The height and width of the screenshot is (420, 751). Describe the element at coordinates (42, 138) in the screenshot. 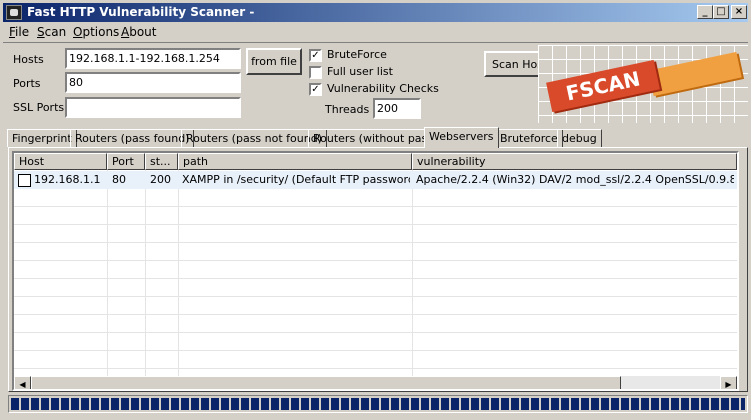

I see `tab-fingerprint: Fingerprint` at that location.